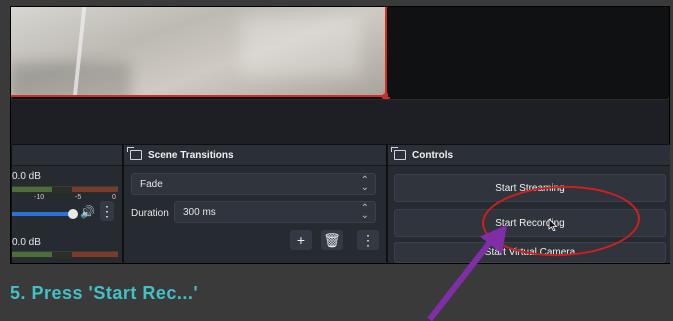  I want to click on scene-transitions-header: Scene Transitions, so click(255, 155).